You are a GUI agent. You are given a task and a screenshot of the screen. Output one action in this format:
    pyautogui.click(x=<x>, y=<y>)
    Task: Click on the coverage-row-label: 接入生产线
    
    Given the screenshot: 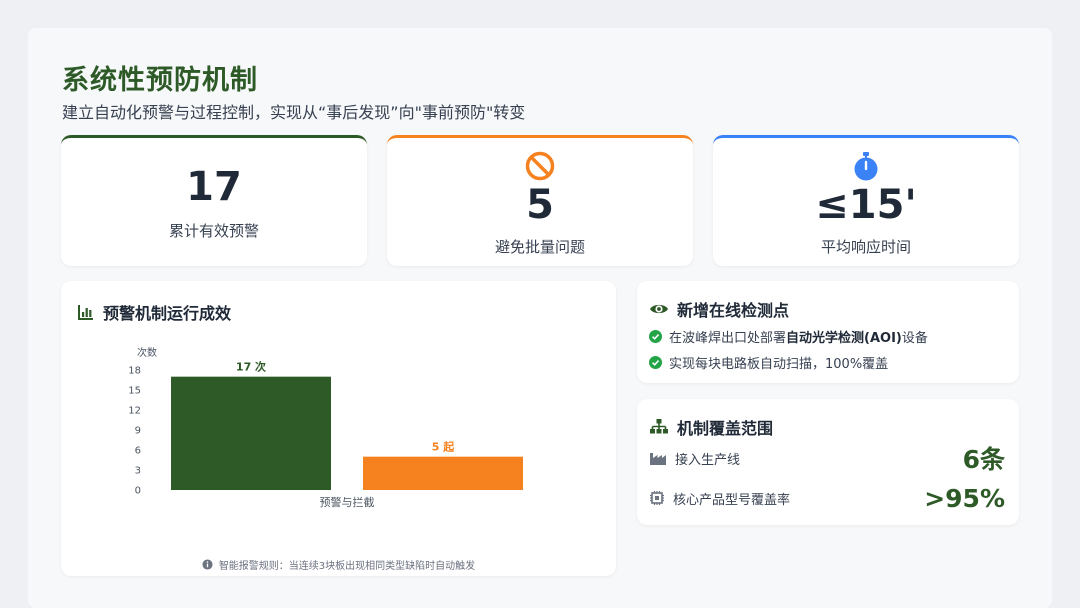 What is the action you would take?
    pyautogui.click(x=708, y=460)
    